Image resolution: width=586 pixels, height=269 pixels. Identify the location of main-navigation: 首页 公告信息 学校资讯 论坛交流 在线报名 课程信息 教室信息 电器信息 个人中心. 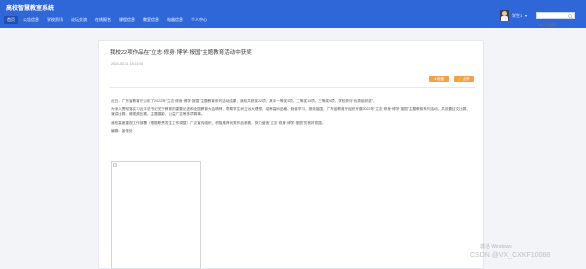
(107, 20).